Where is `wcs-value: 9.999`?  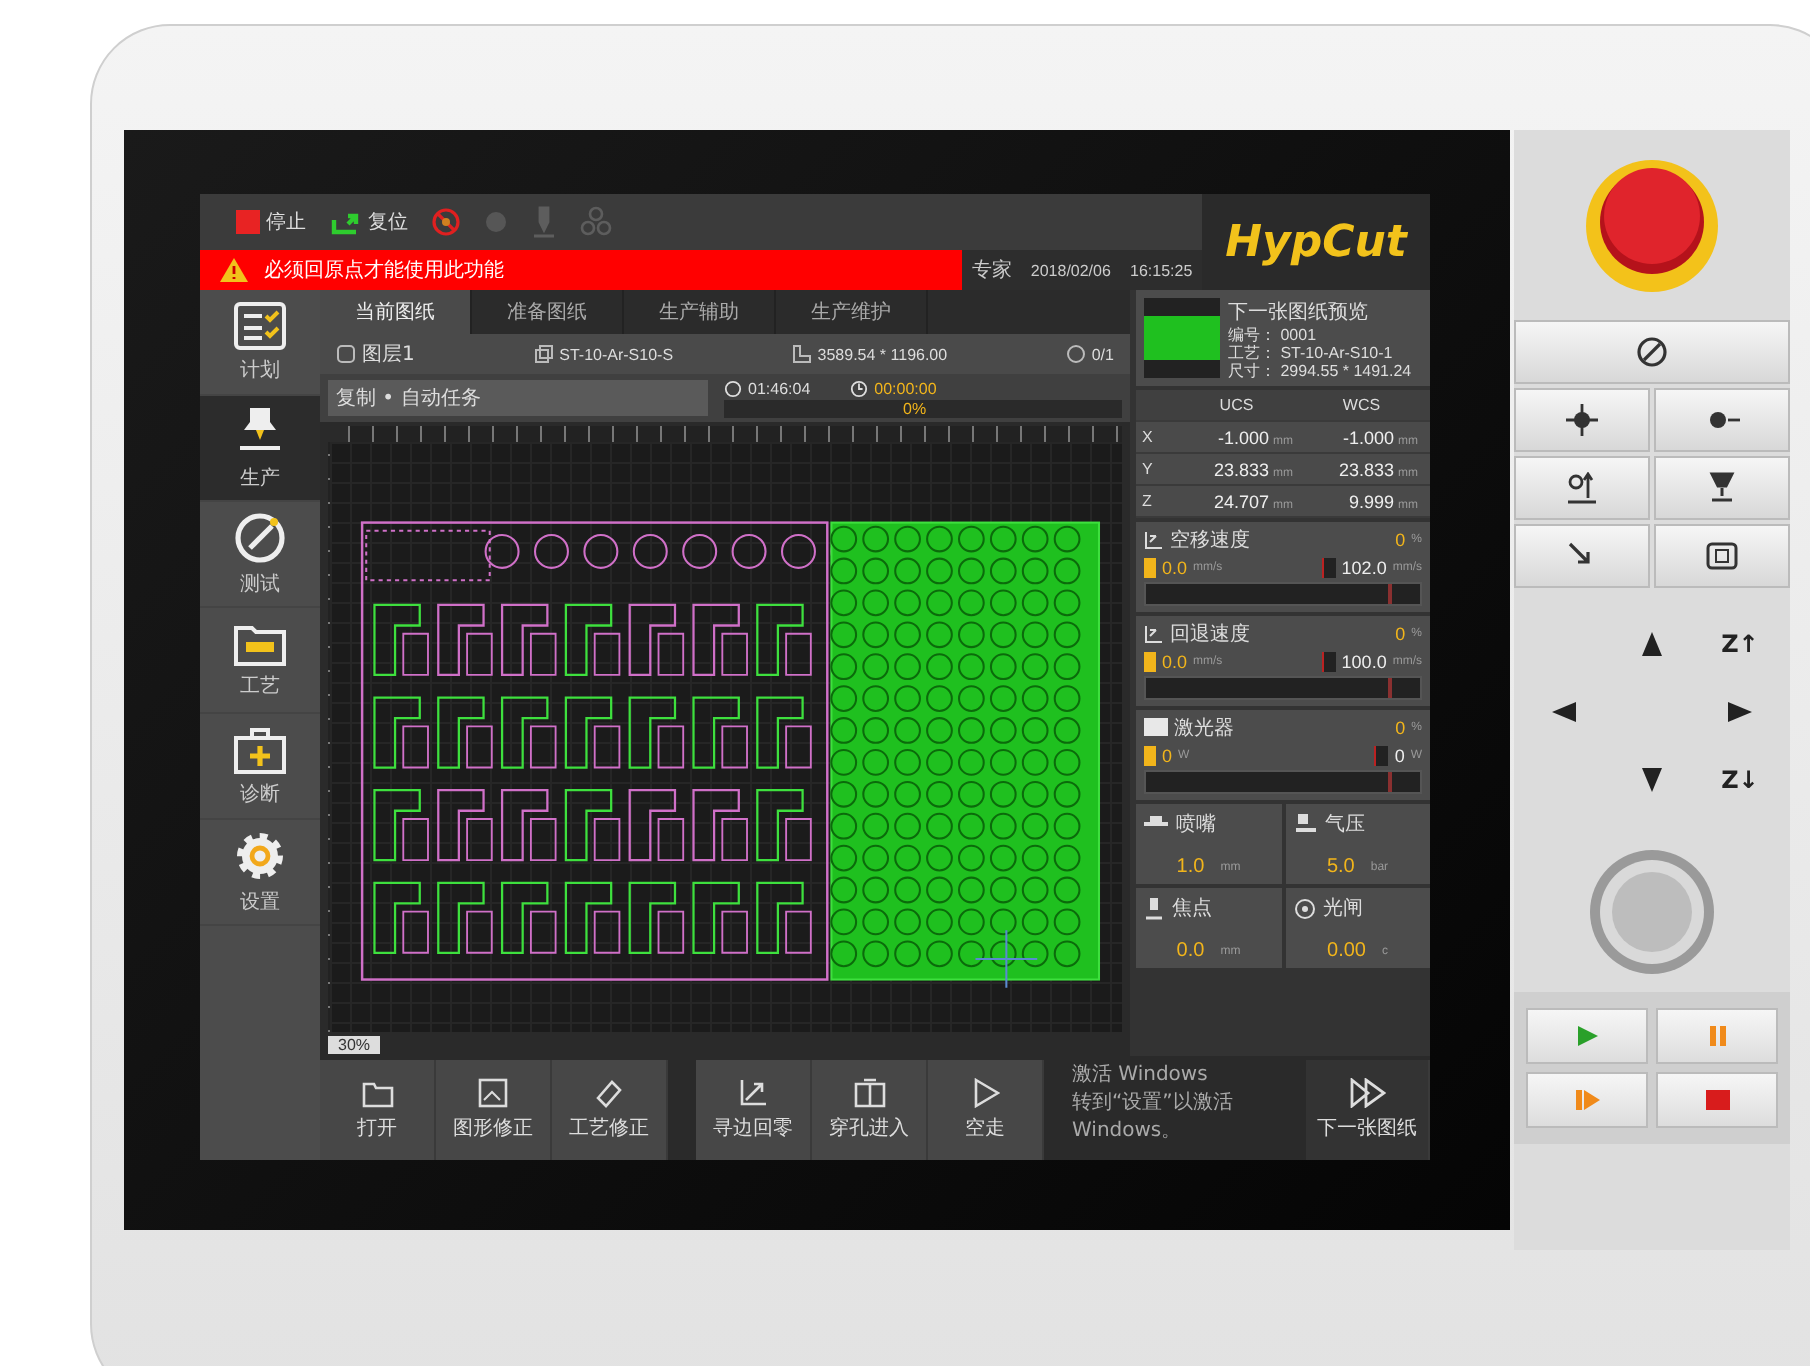 wcs-value: 9.999 is located at coordinates (1371, 501).